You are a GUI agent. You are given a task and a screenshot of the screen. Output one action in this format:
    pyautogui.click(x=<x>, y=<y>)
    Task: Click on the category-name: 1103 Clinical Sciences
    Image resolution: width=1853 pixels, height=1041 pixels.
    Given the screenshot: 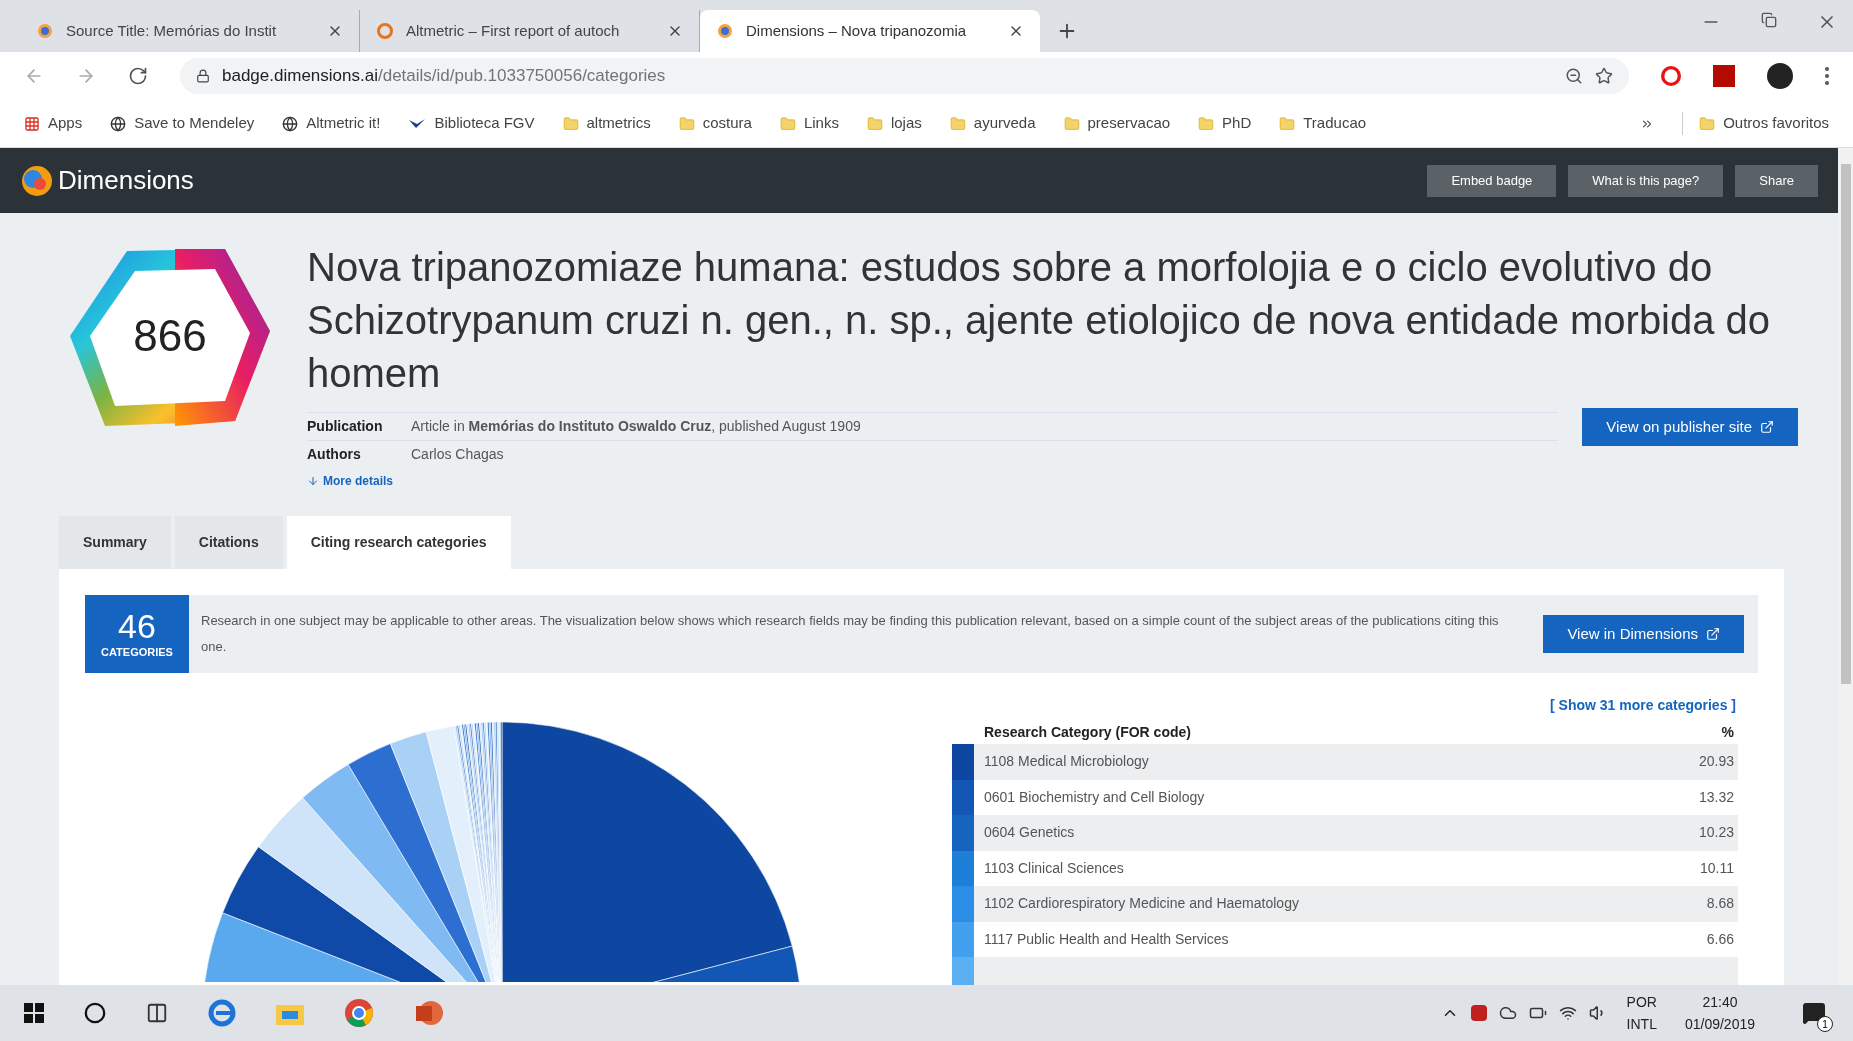 What is the action you would take?
    pyautogui.click(x=1054, y=868)
    